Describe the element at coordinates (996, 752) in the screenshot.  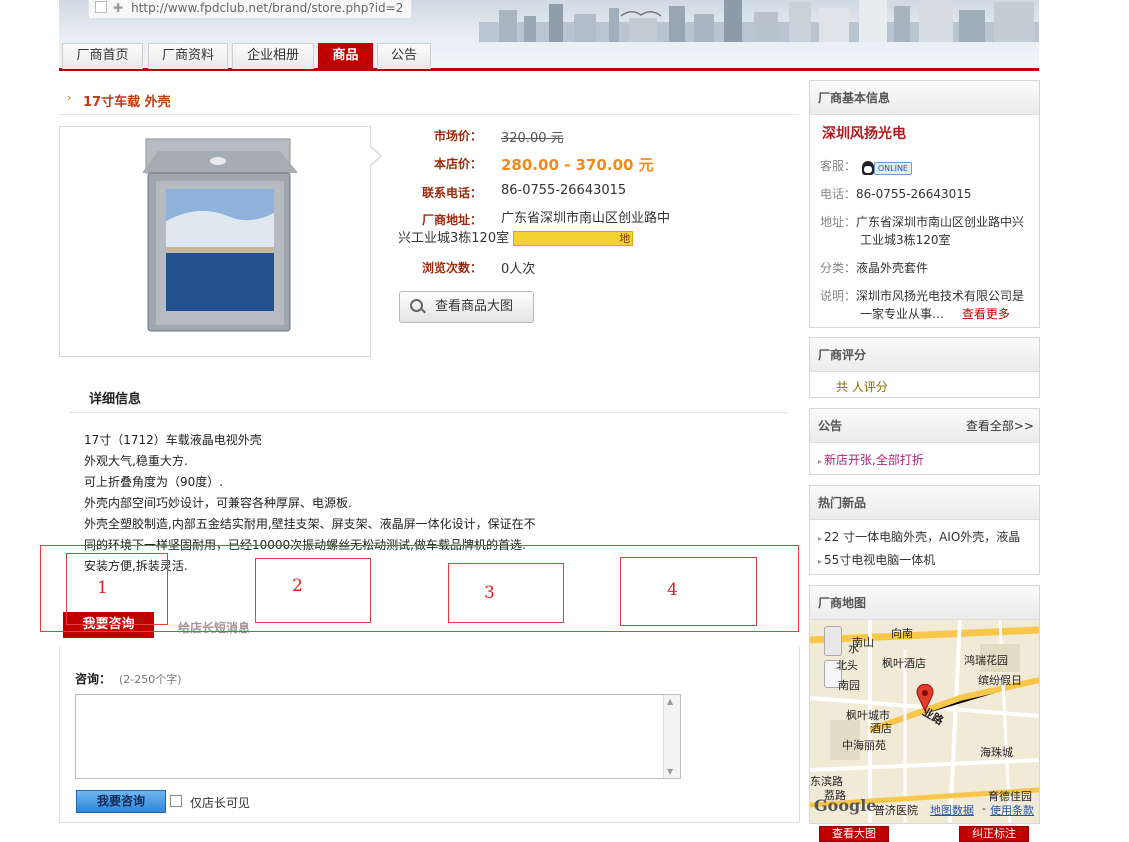
I see `map-label: 海珠城` at that location.